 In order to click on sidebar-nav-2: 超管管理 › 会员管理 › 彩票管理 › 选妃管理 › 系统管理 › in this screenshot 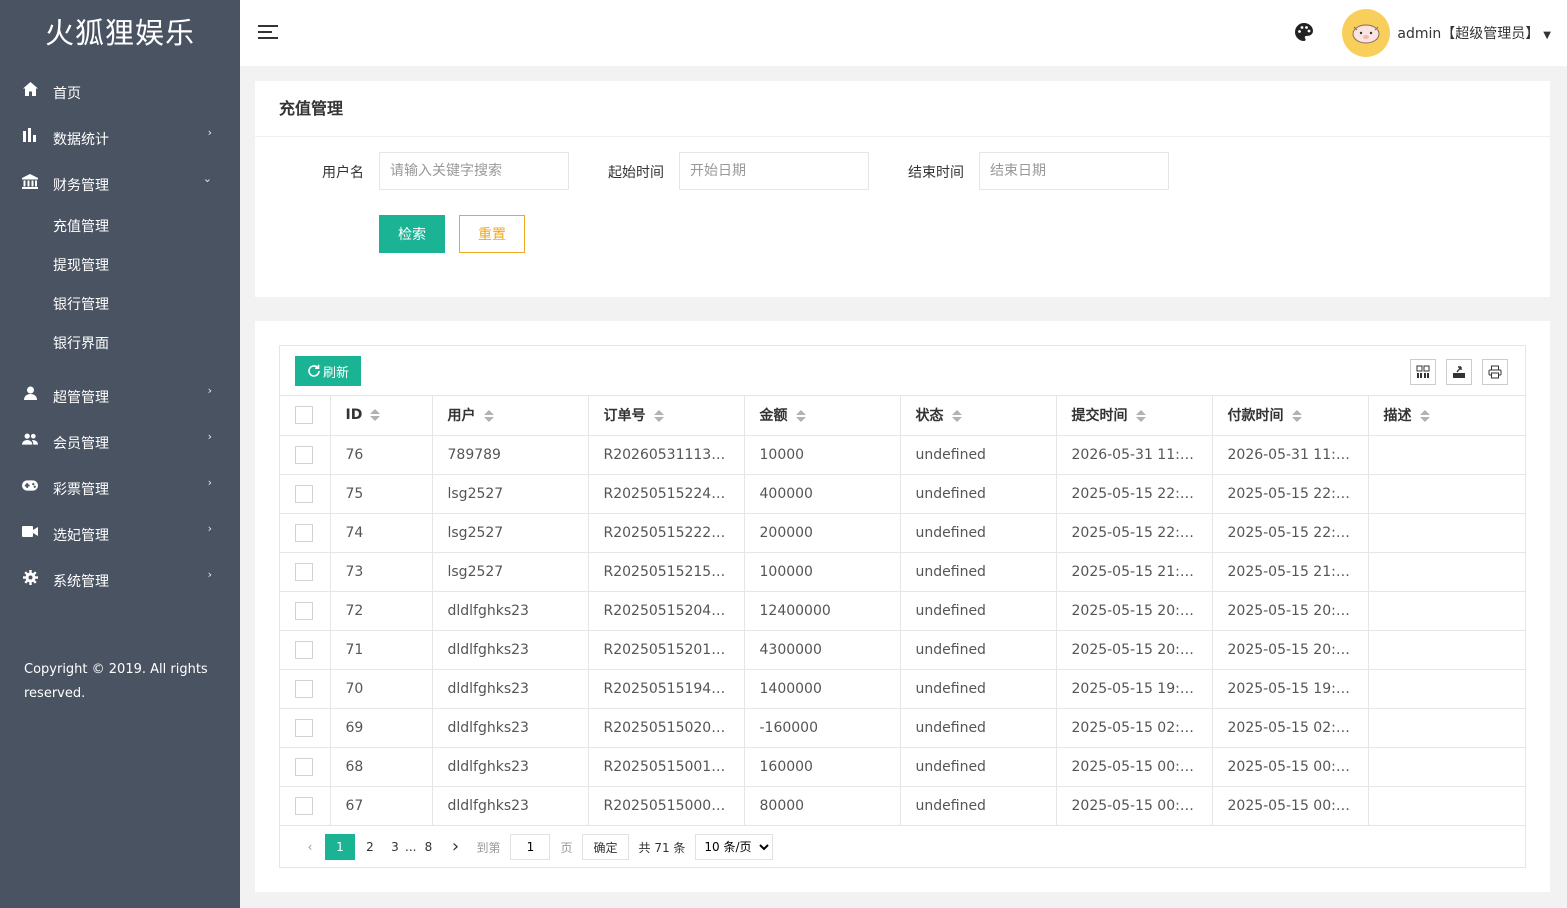, I will do `click(120, 485)`.